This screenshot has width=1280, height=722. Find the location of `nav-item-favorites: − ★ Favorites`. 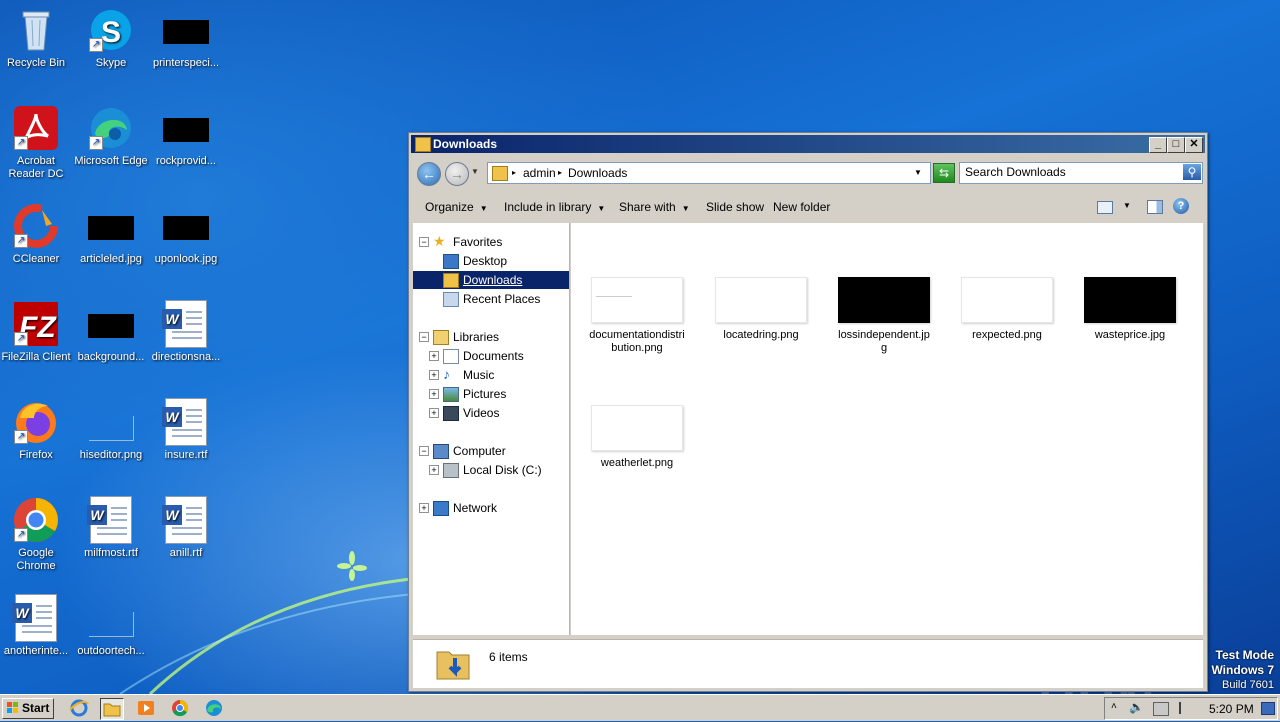

nav-item-favorites: − ★ Favorites is located at coordinates (491, 242).